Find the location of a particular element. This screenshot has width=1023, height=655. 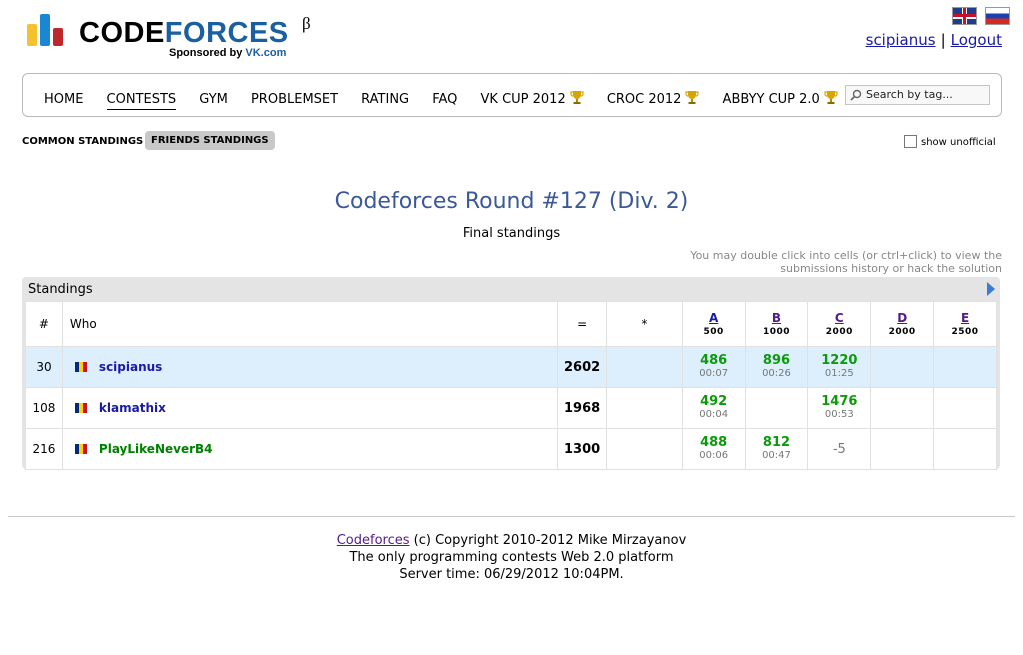

username-link: scipianus is located at coordinates (901, 40).